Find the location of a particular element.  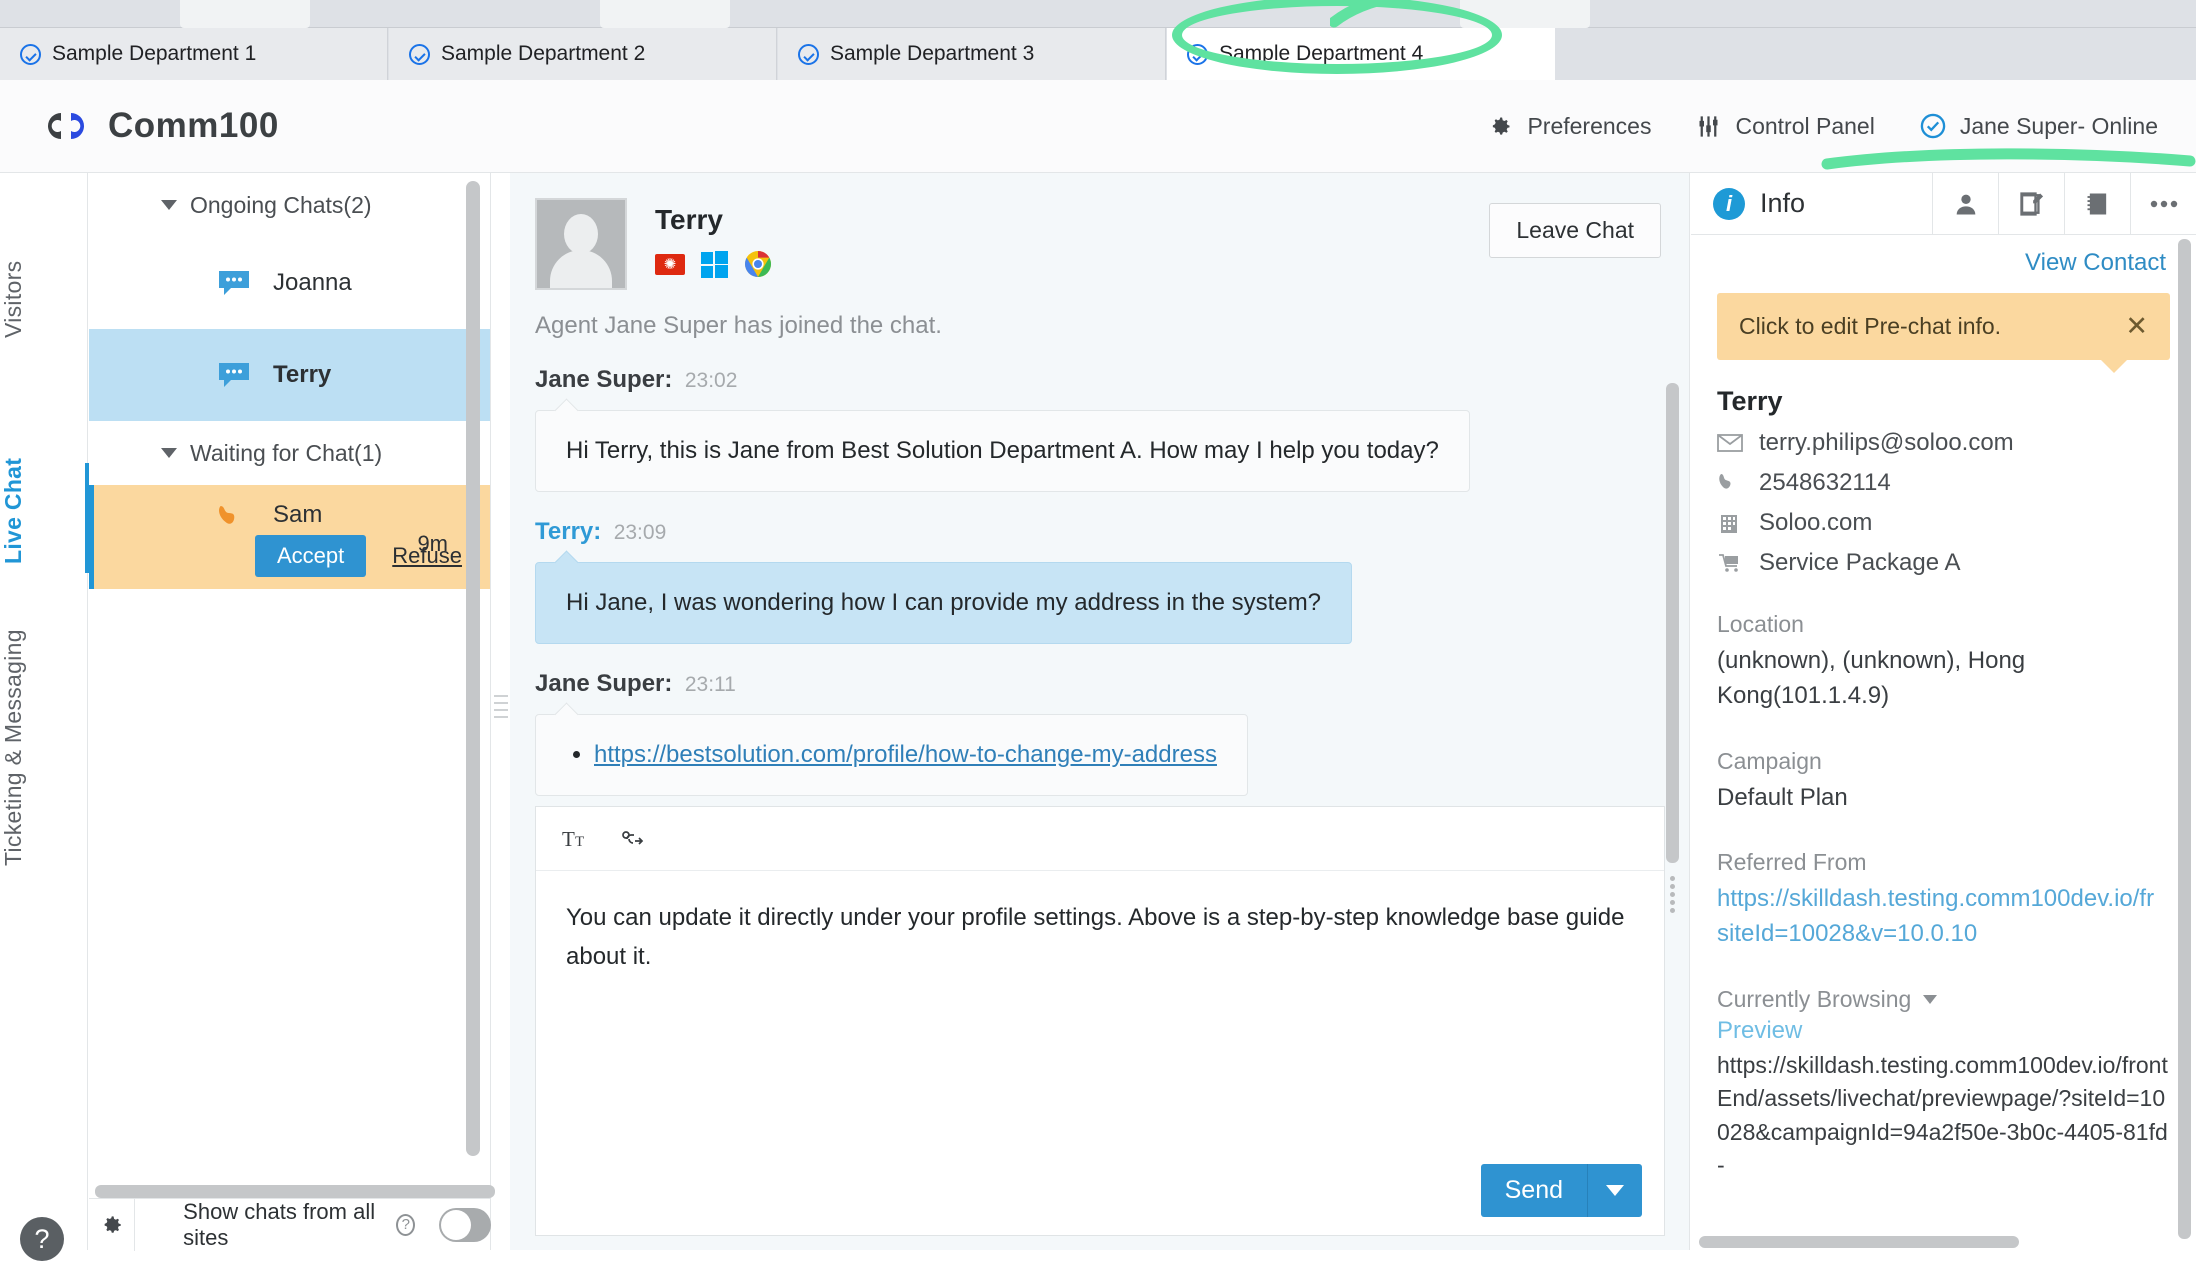

send-button: Send is located at coordinates (1533, 1190).